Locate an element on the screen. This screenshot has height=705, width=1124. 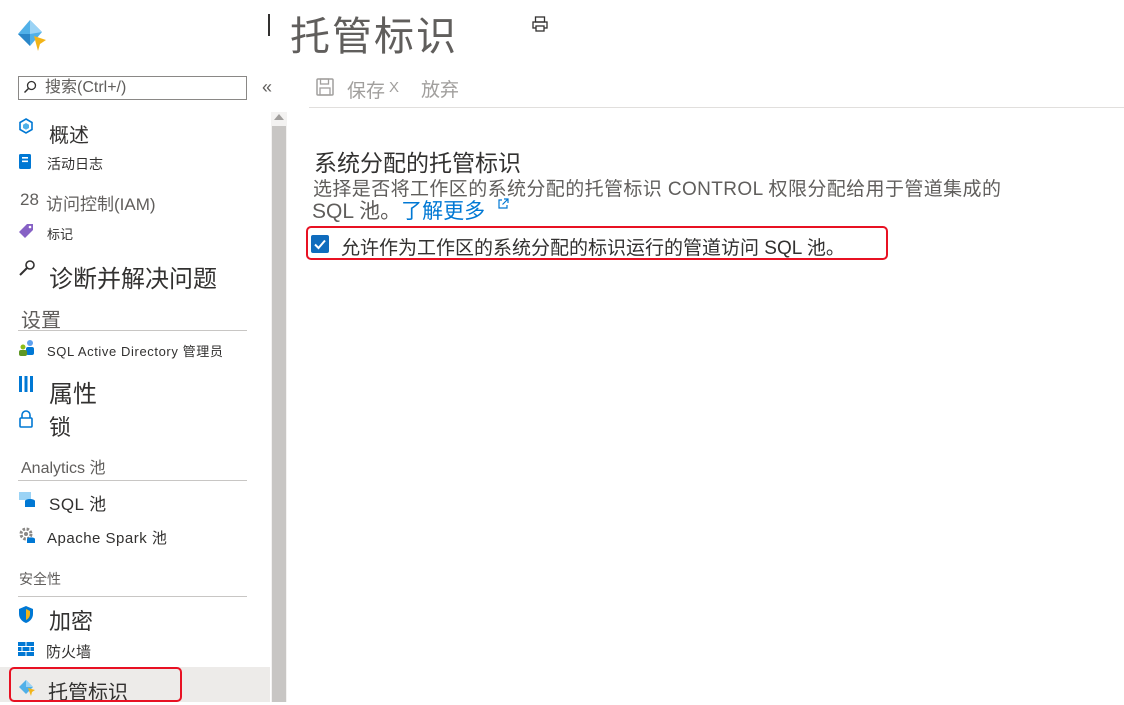
save-label: 保存 is located at coordinates (366, 91).